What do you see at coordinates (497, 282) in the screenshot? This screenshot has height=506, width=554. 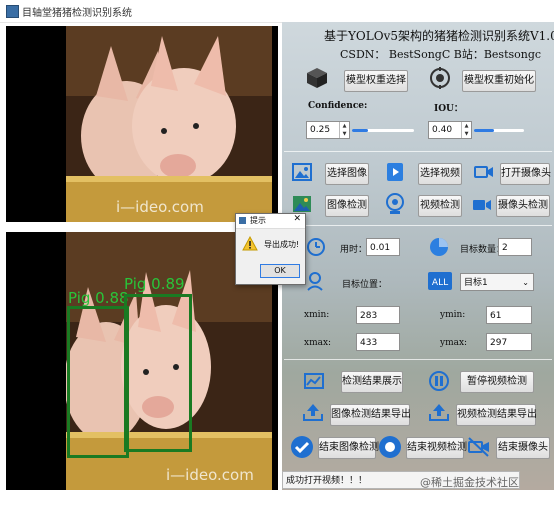 I see `target-select-dropdown: 目标1 ⌄` at bounding box center [497, 282].